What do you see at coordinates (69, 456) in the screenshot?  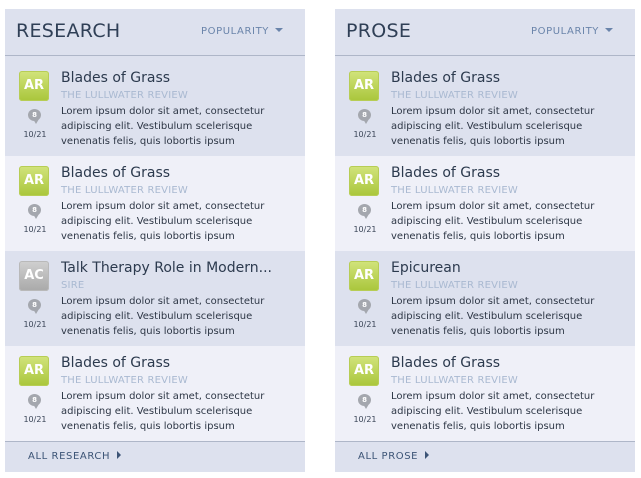 I see `all-link-label: ALL RESEARCH` at bounding box center [69, 456].